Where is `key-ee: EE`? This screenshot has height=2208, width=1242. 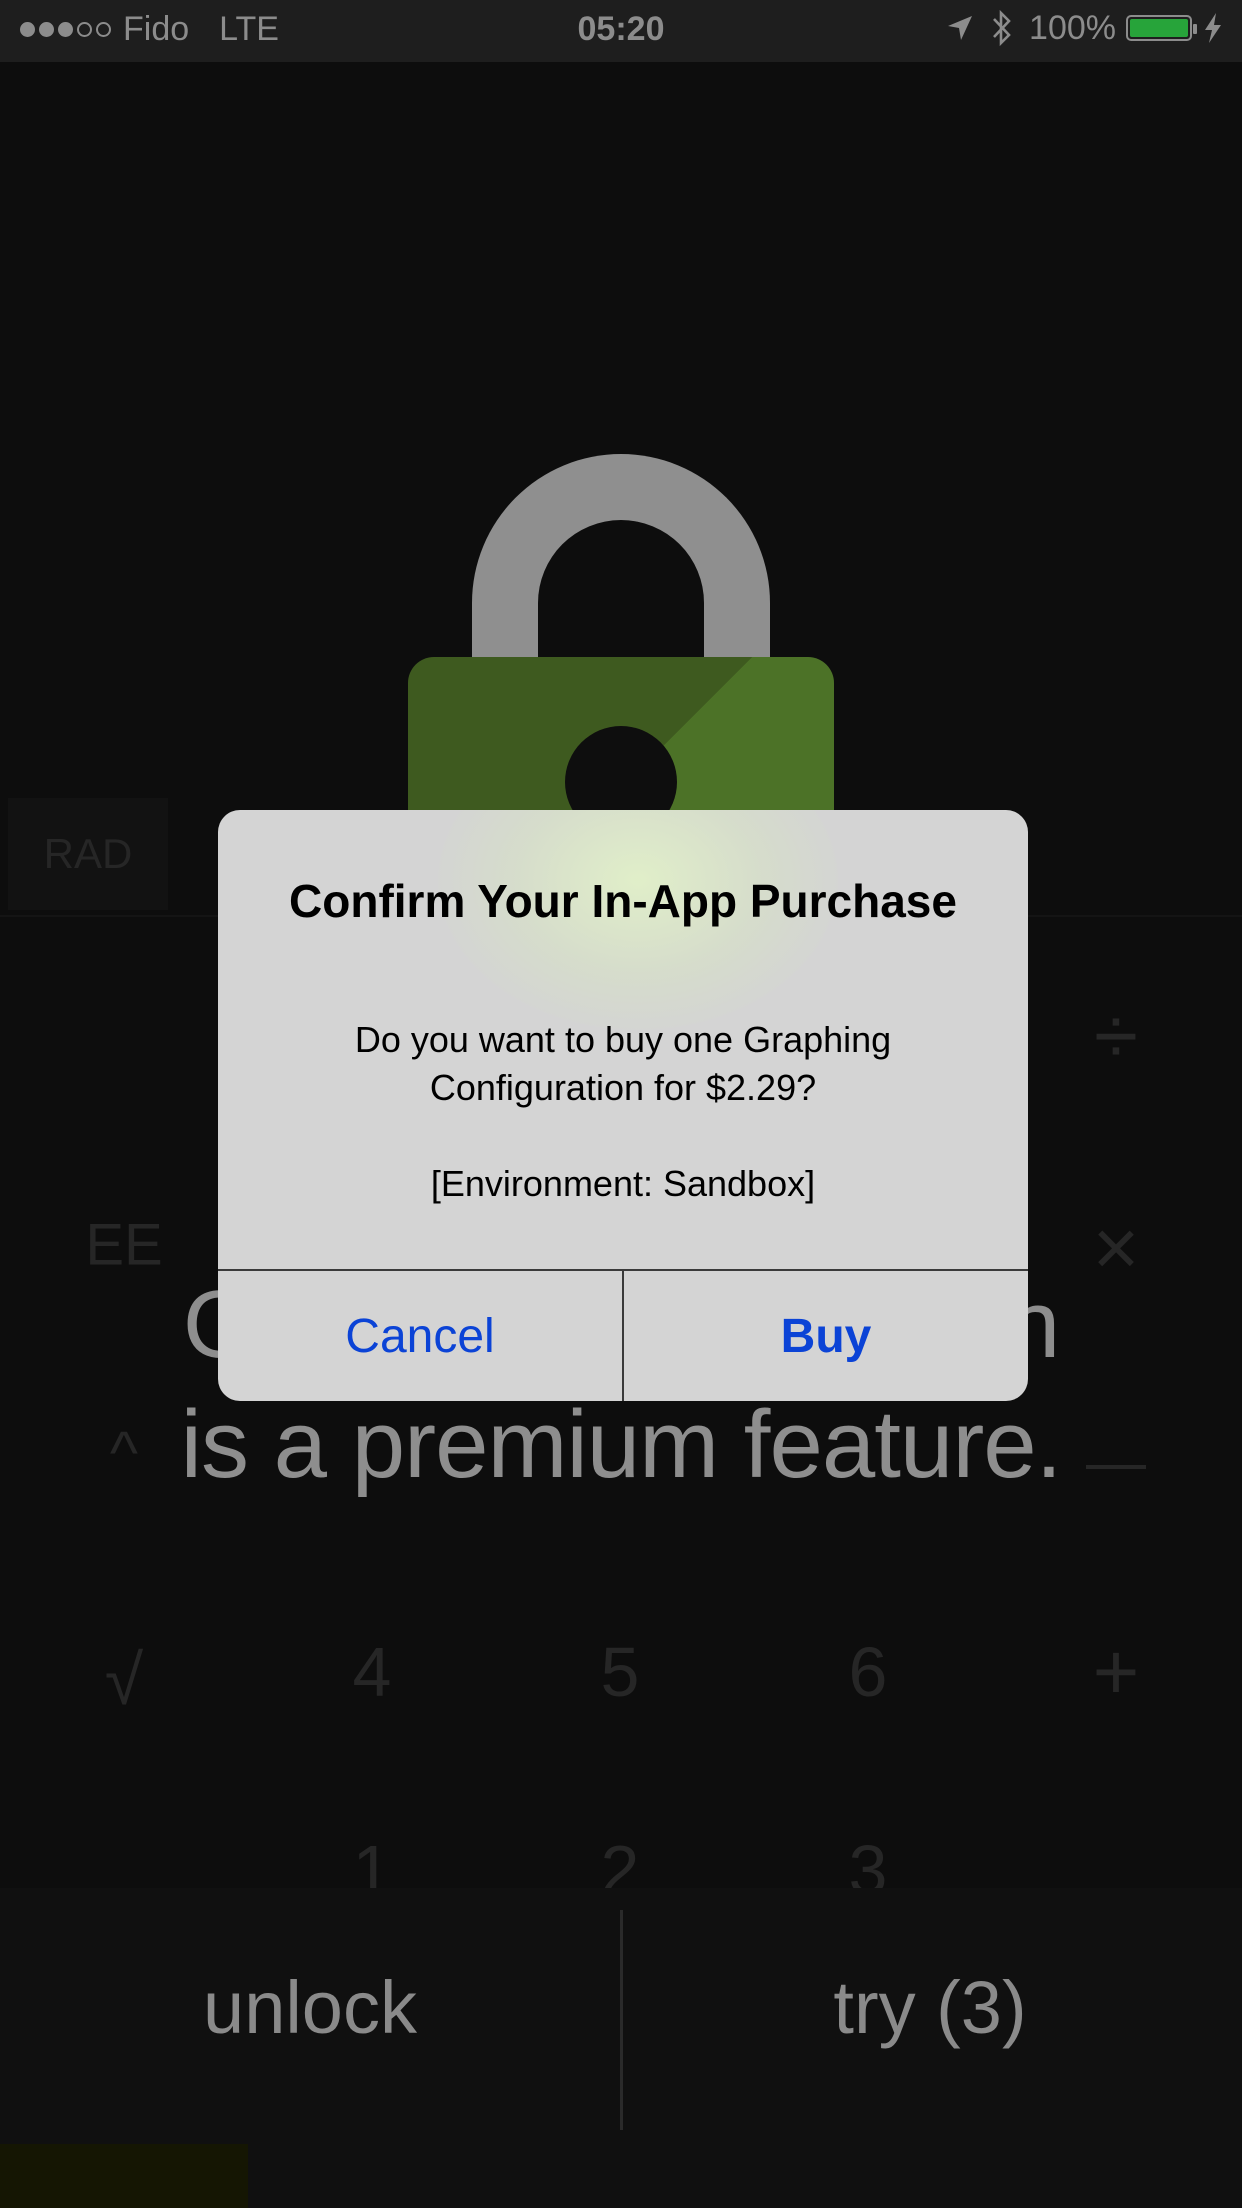 key-ee: EE is located at coordinates (123, 1245).